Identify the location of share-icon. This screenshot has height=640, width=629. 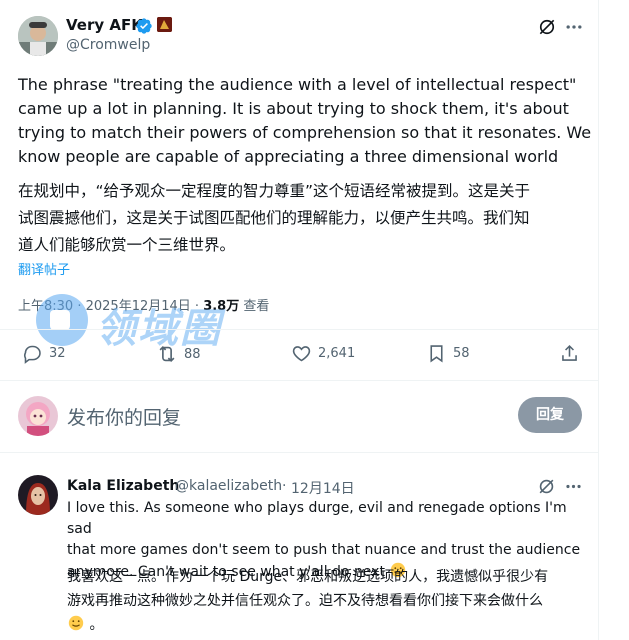
(569, 353).